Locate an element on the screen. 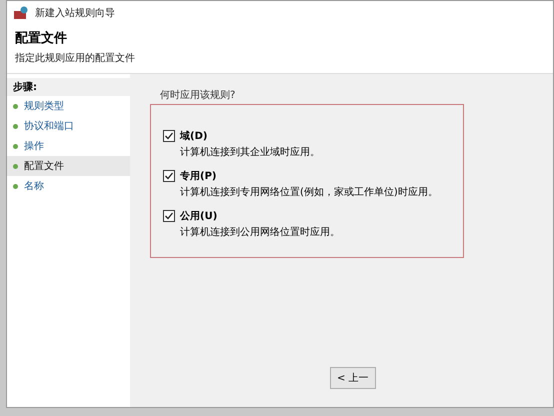 This screenshot has height=416, width=554. question-label: 何时应用该规则? is located at coordinates (198, 95).